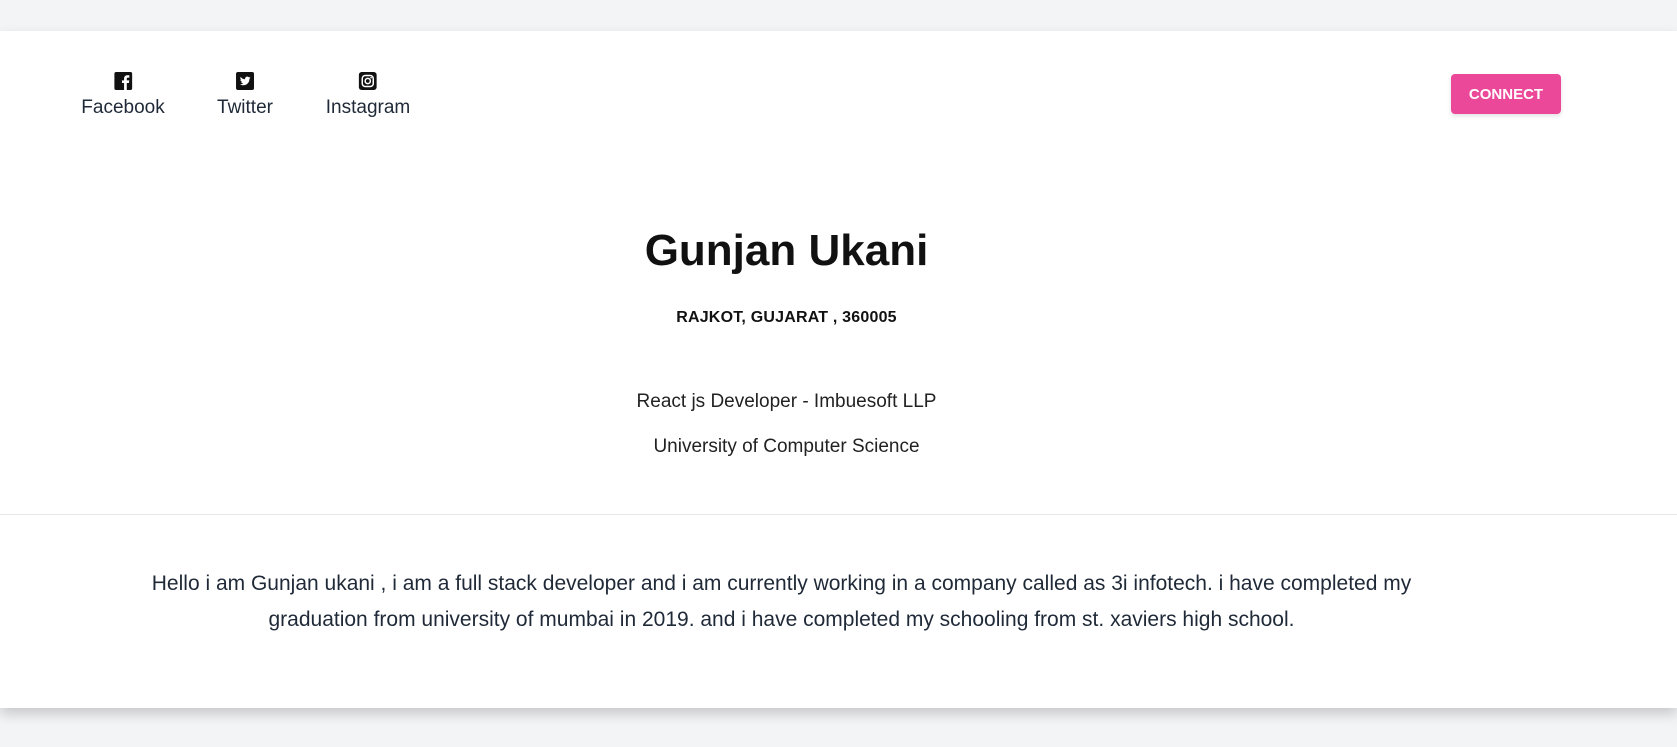  Describe the element at coordinates (368, 81) in the screenshot. I see `instagram-icon` at that location.